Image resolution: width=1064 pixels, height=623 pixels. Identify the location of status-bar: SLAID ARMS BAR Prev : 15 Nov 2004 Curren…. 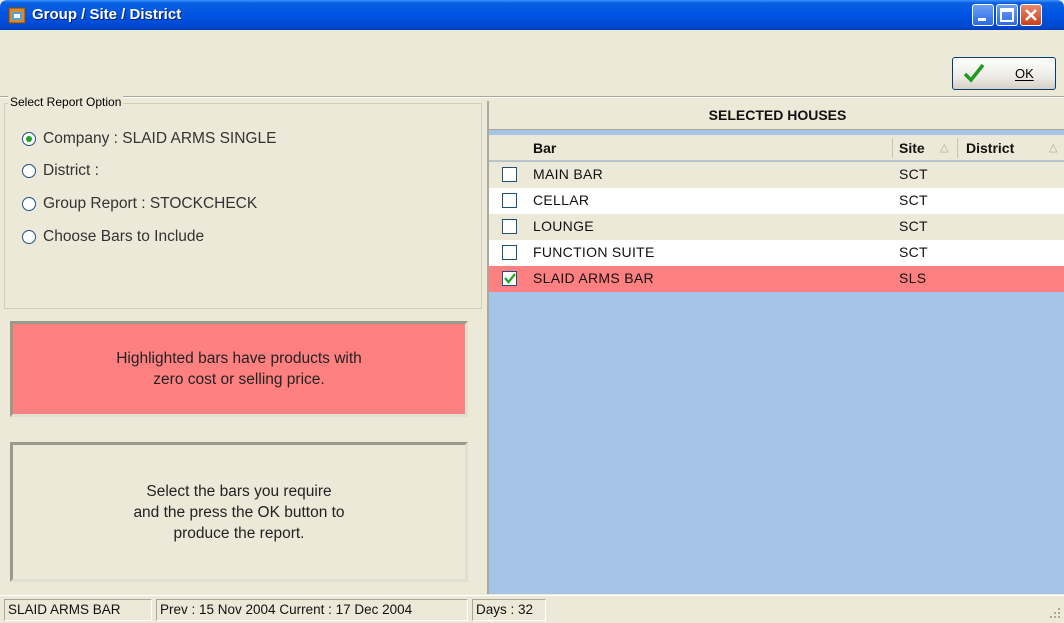
(532, 609).